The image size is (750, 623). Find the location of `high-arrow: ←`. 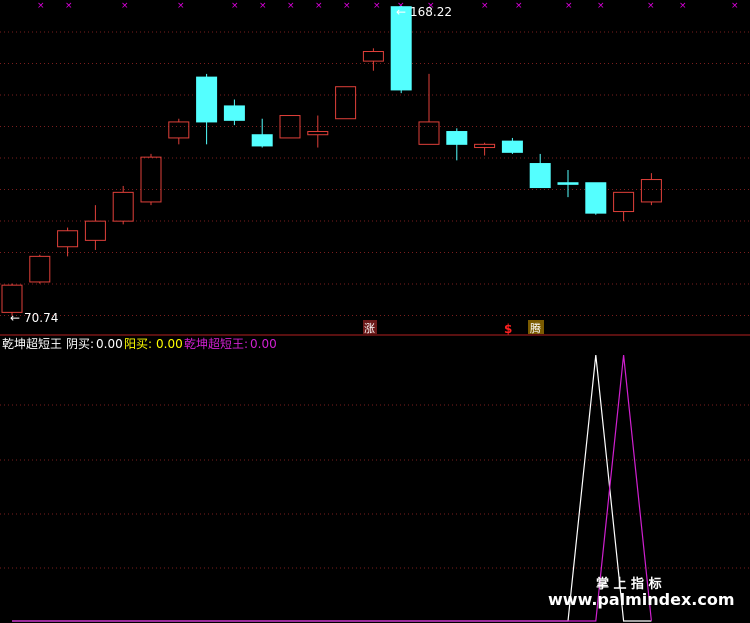

high-arrow: ← is located at coordinates (401, 12).